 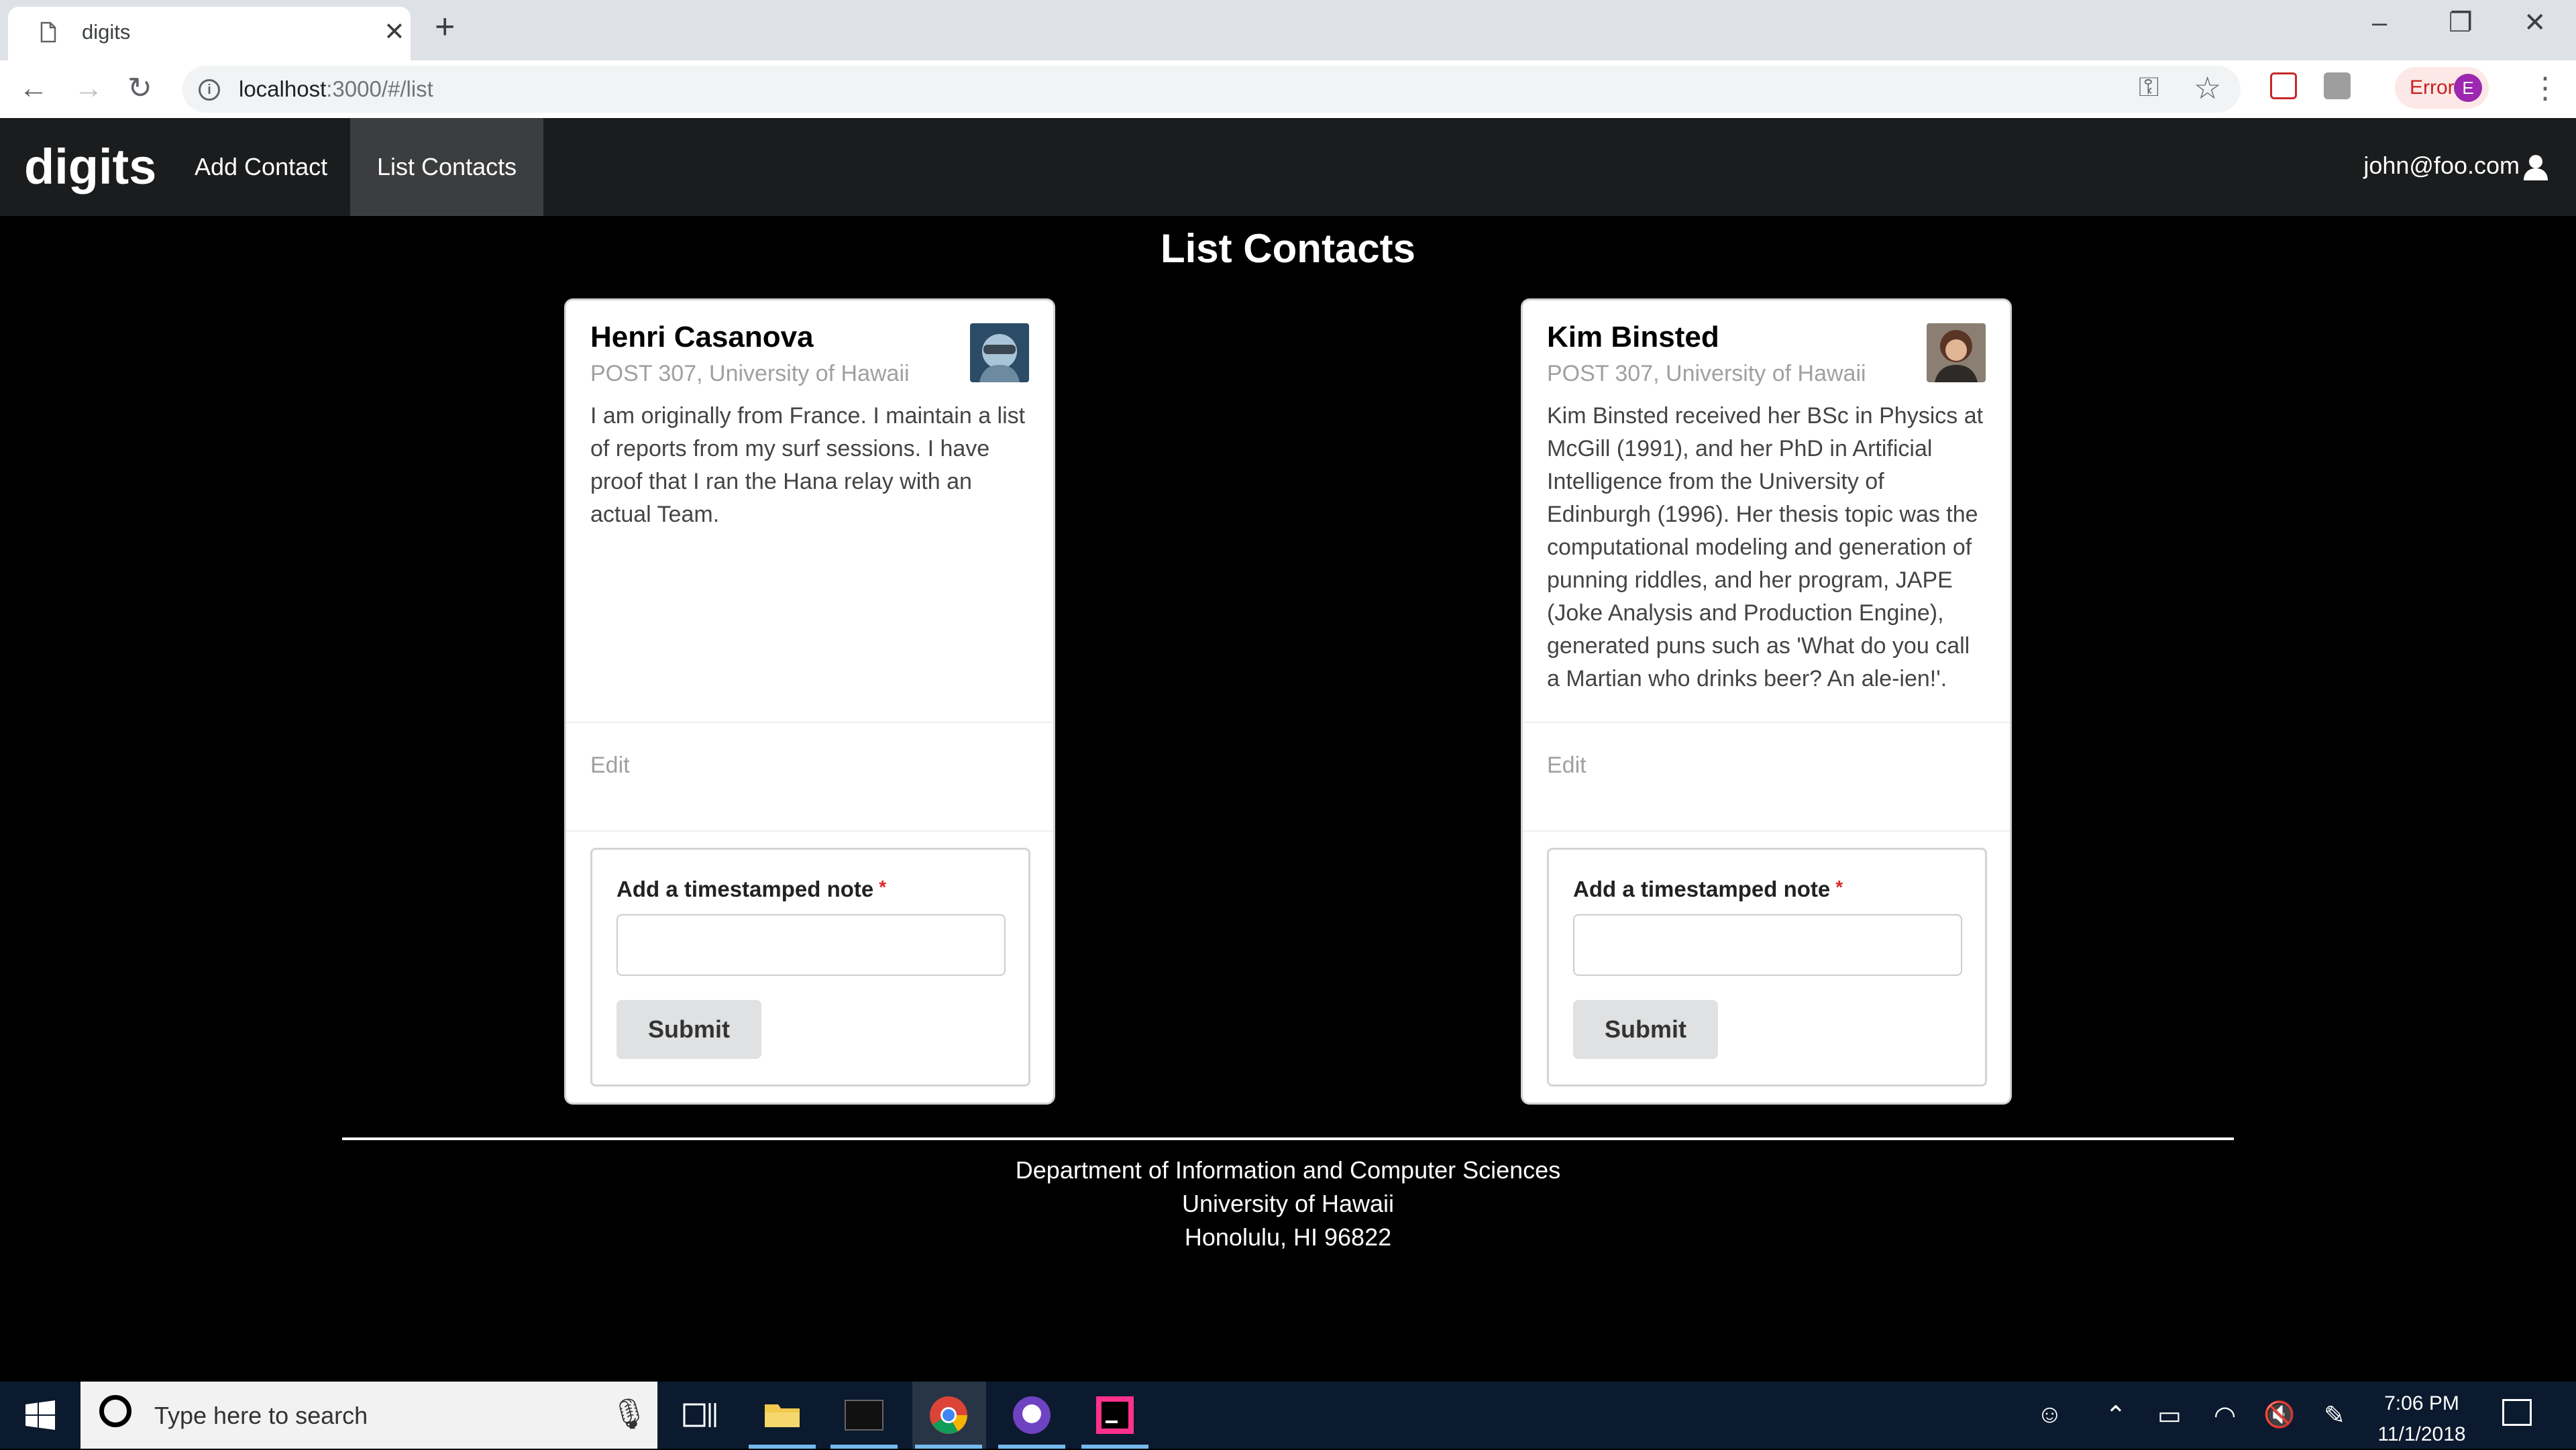 I want to click on task-view-icon, so click(x=699, y=1415).